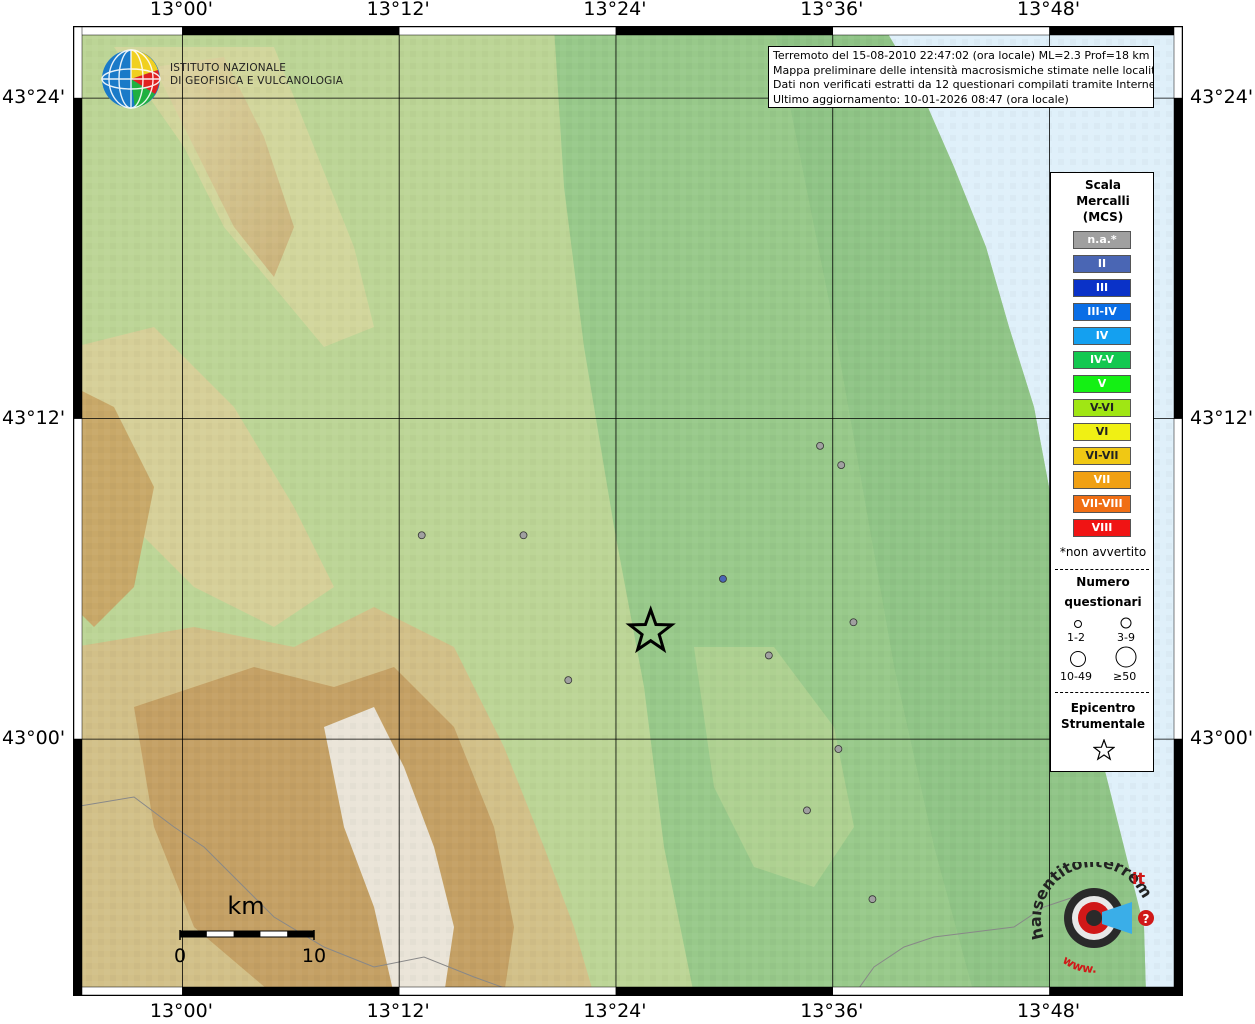 Image resolution: width=1255 pixels, height=1024 pixels. What do you see at coordinates (1126, 637) in the screenshot?
I see `size-label-2: 3-9` at bounding box center [1126, 637].